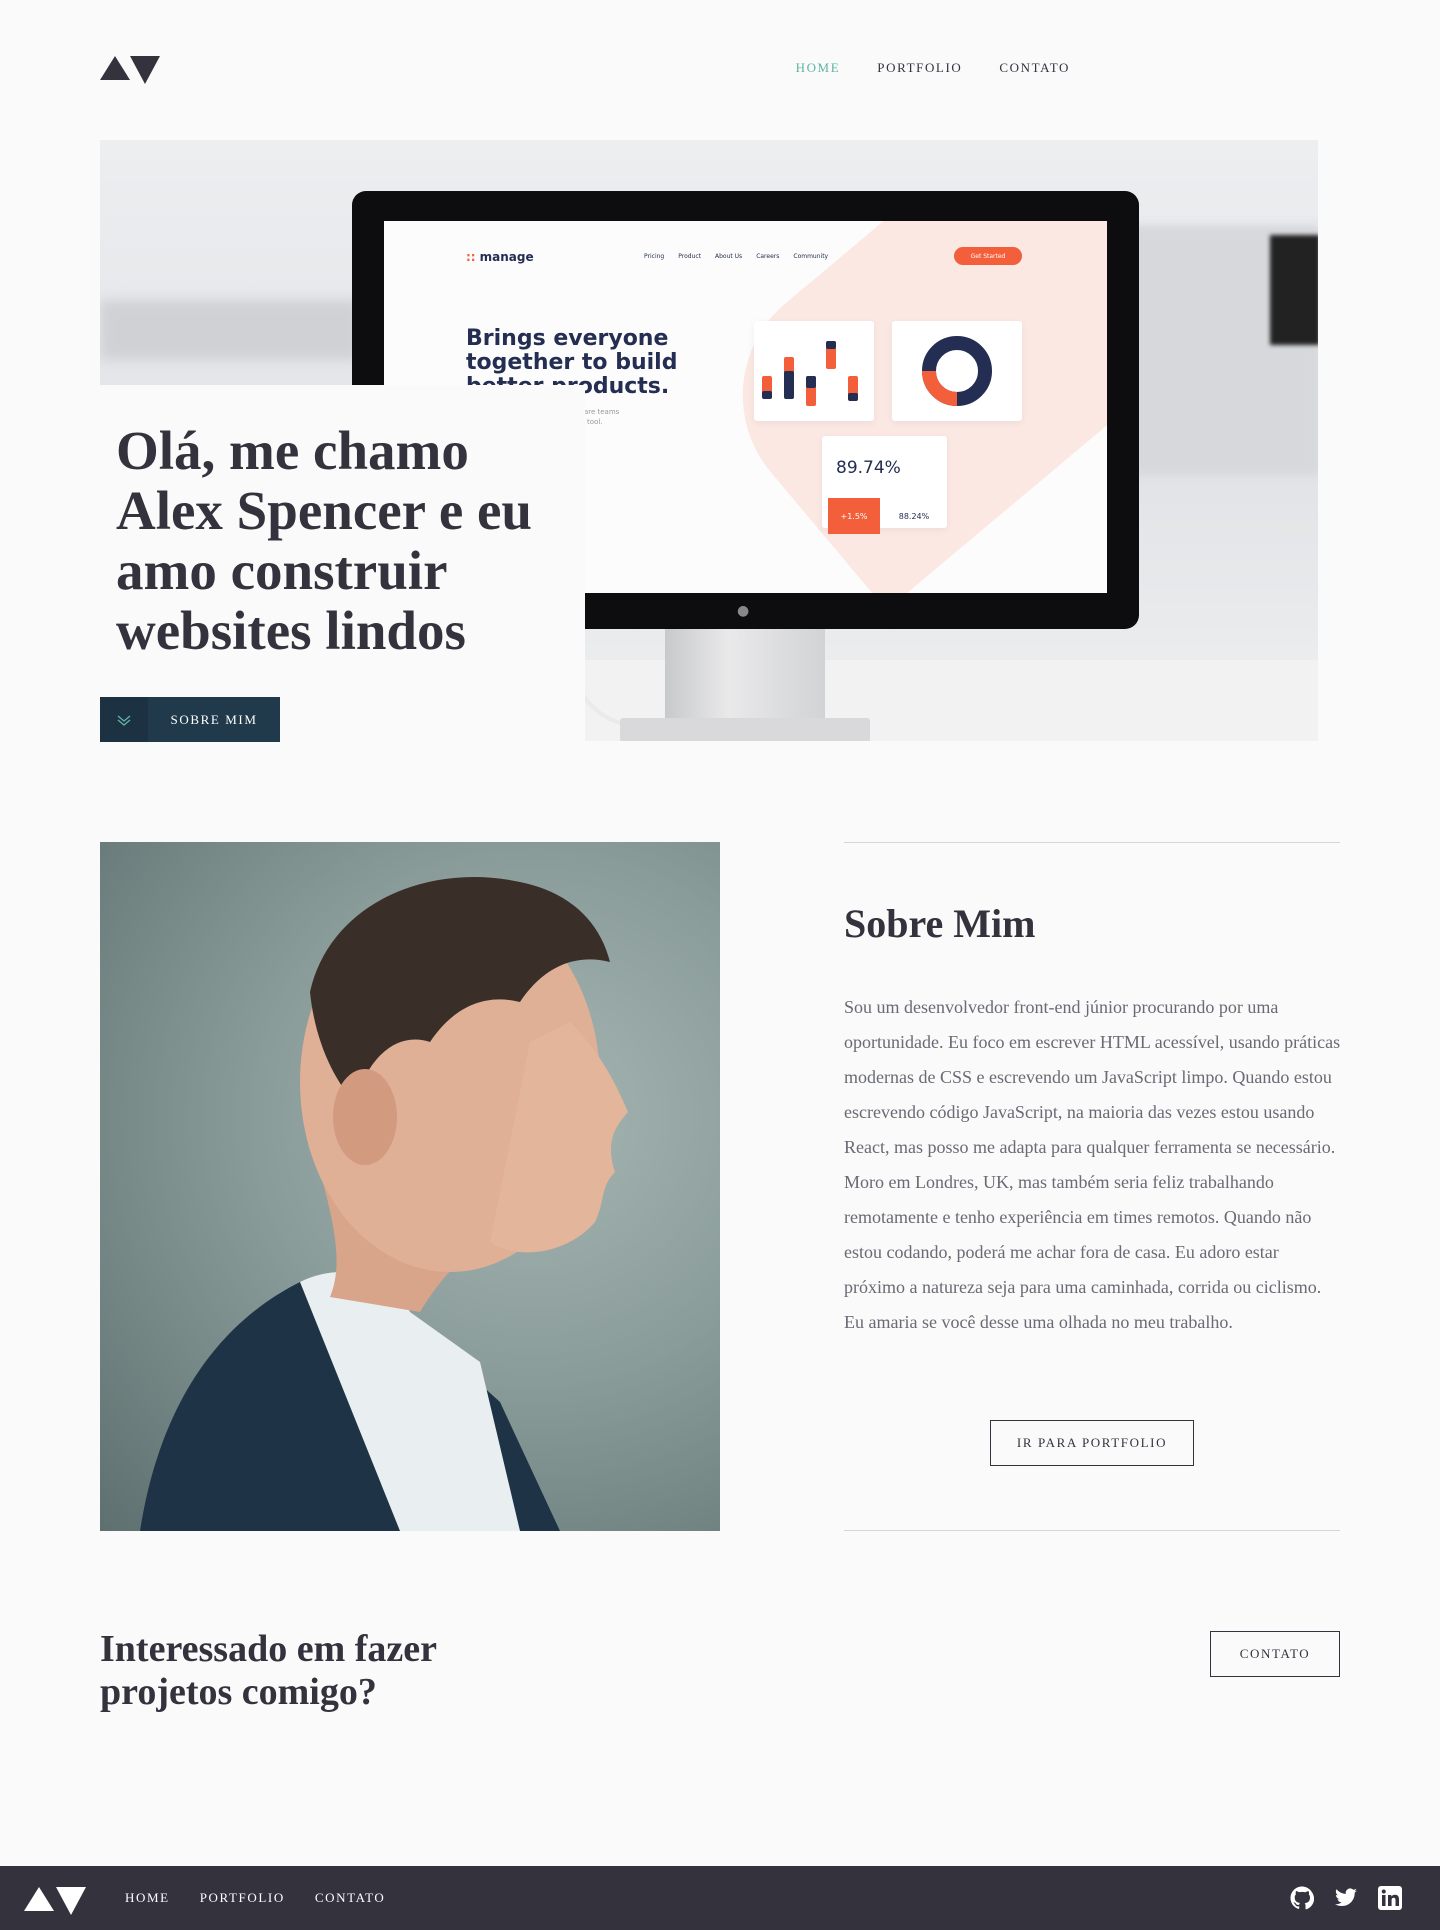 This screenshot has width=1440, height=1930. Describe the element at coordinates (818, 68) in the screenshot. I see `nav-home: HOME` at that location.